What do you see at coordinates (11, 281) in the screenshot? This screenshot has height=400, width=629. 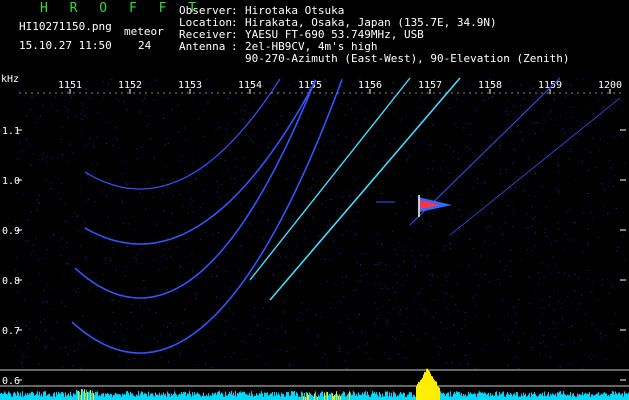 I see `y-tick-label: 0.8` at bounding box center [11, 281].